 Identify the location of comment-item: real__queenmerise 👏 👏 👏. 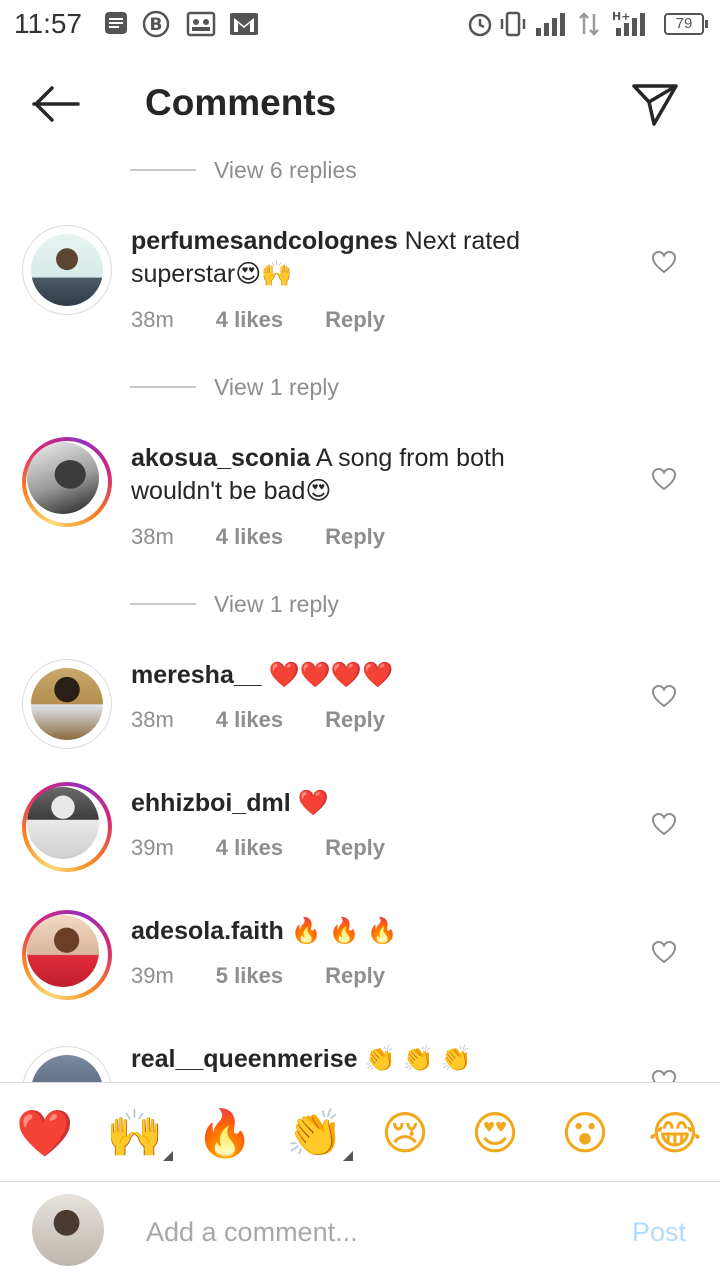
(360, 1062).